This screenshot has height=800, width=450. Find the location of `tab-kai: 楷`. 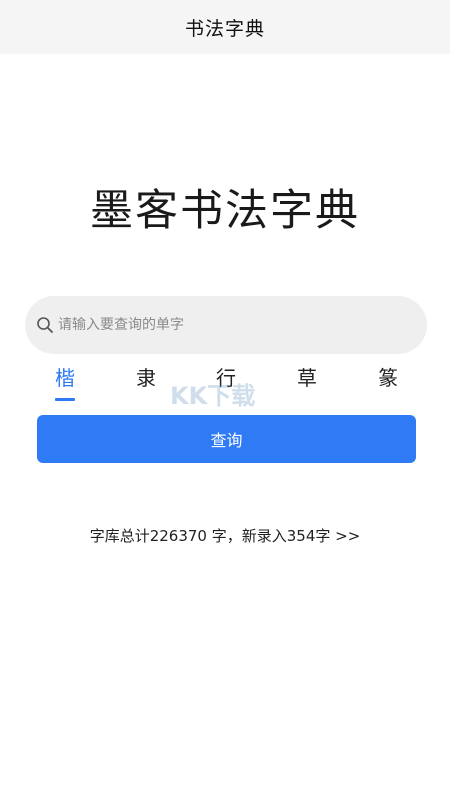

tab-kai: 楷 is located at coordinates (65, 381).